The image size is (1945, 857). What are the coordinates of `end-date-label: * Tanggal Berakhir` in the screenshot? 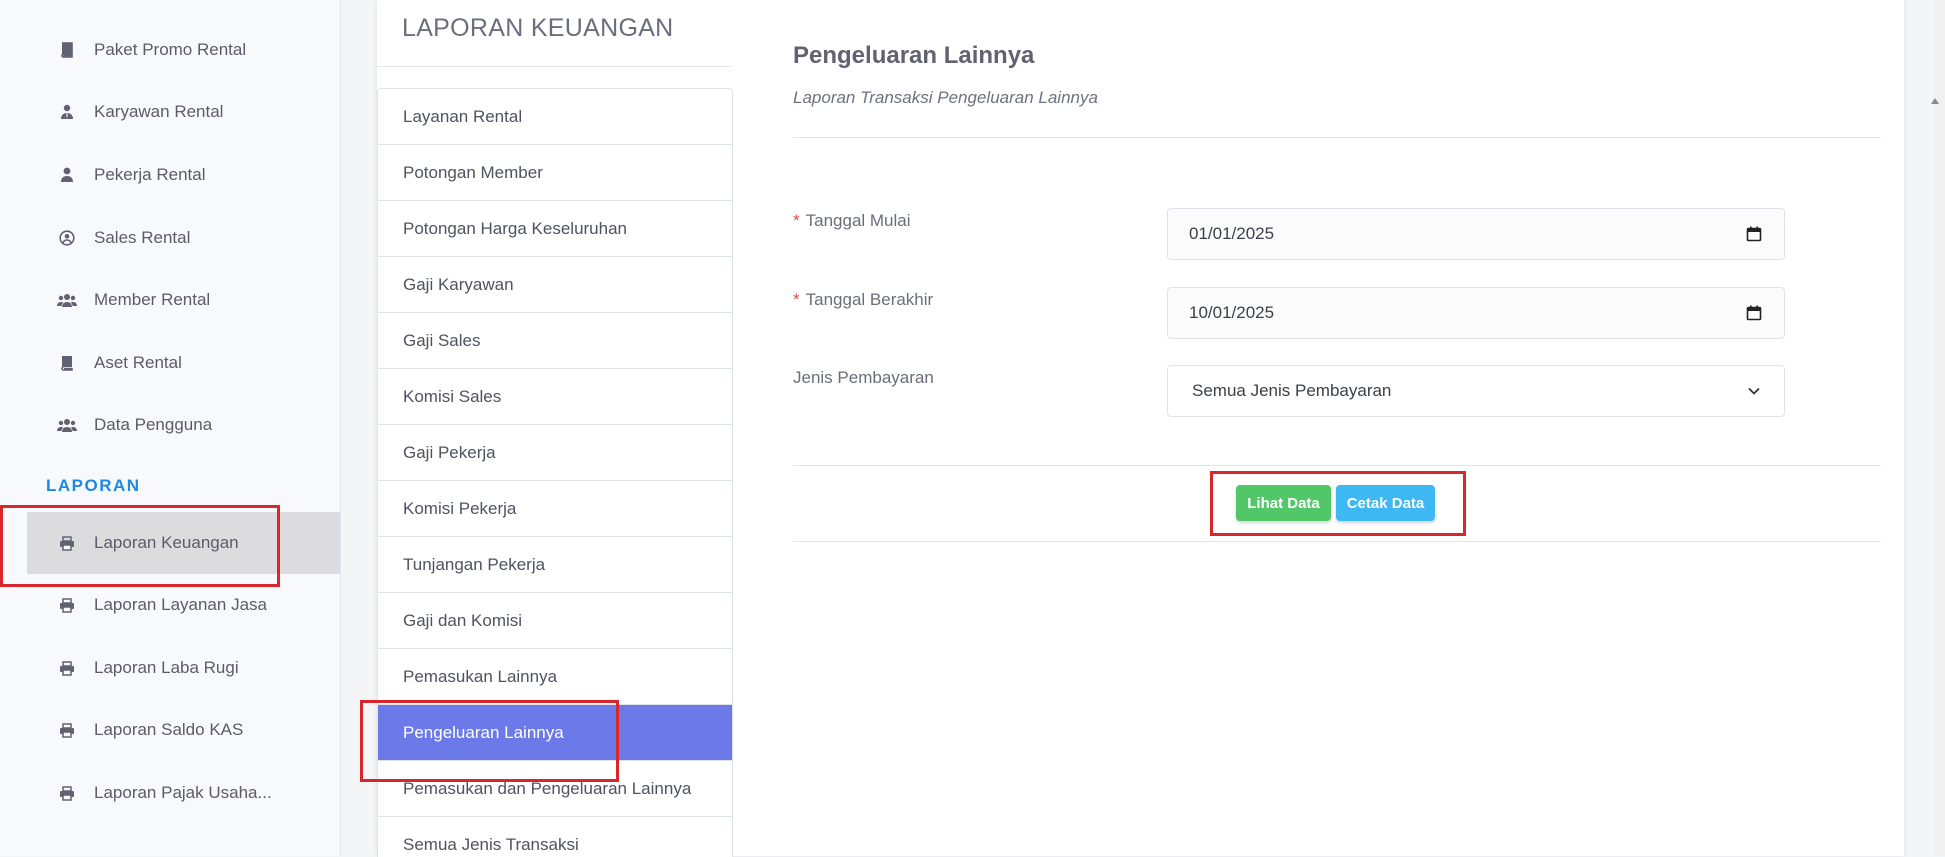 It's located at (863, 300).